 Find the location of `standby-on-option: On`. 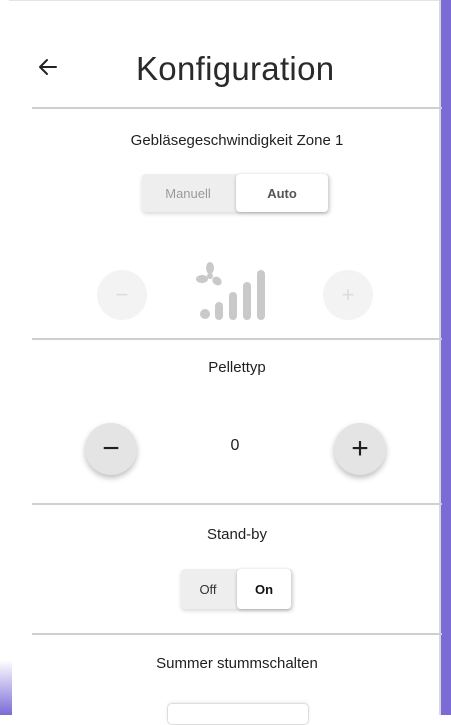

standby-on-option: On is located at coordinates (264, 589).